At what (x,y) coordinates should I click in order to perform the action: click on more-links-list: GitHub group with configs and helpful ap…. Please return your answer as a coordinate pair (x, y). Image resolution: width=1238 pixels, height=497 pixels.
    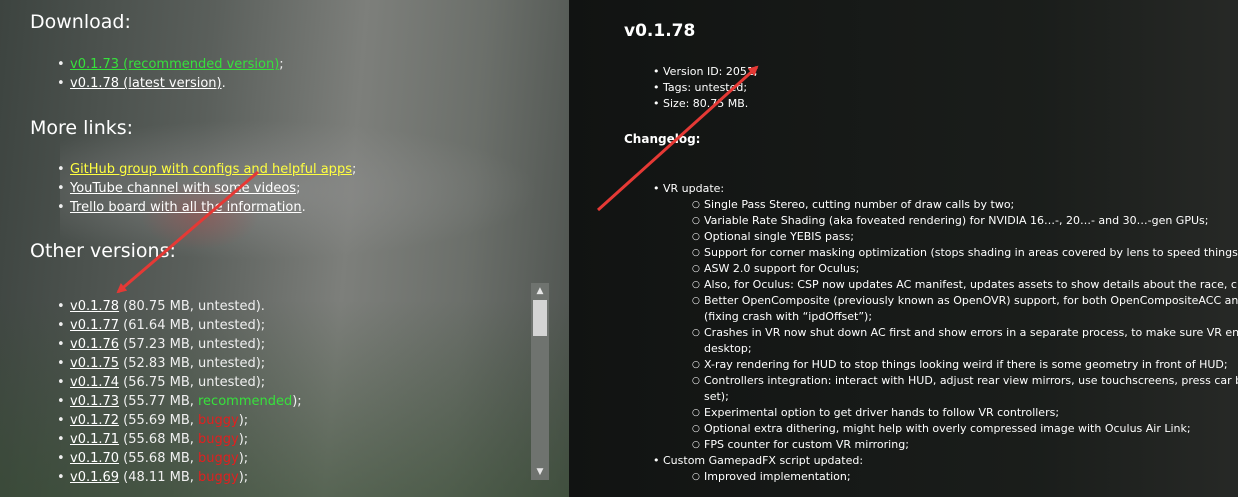
    Looking at the image, I should click on (206, 188).